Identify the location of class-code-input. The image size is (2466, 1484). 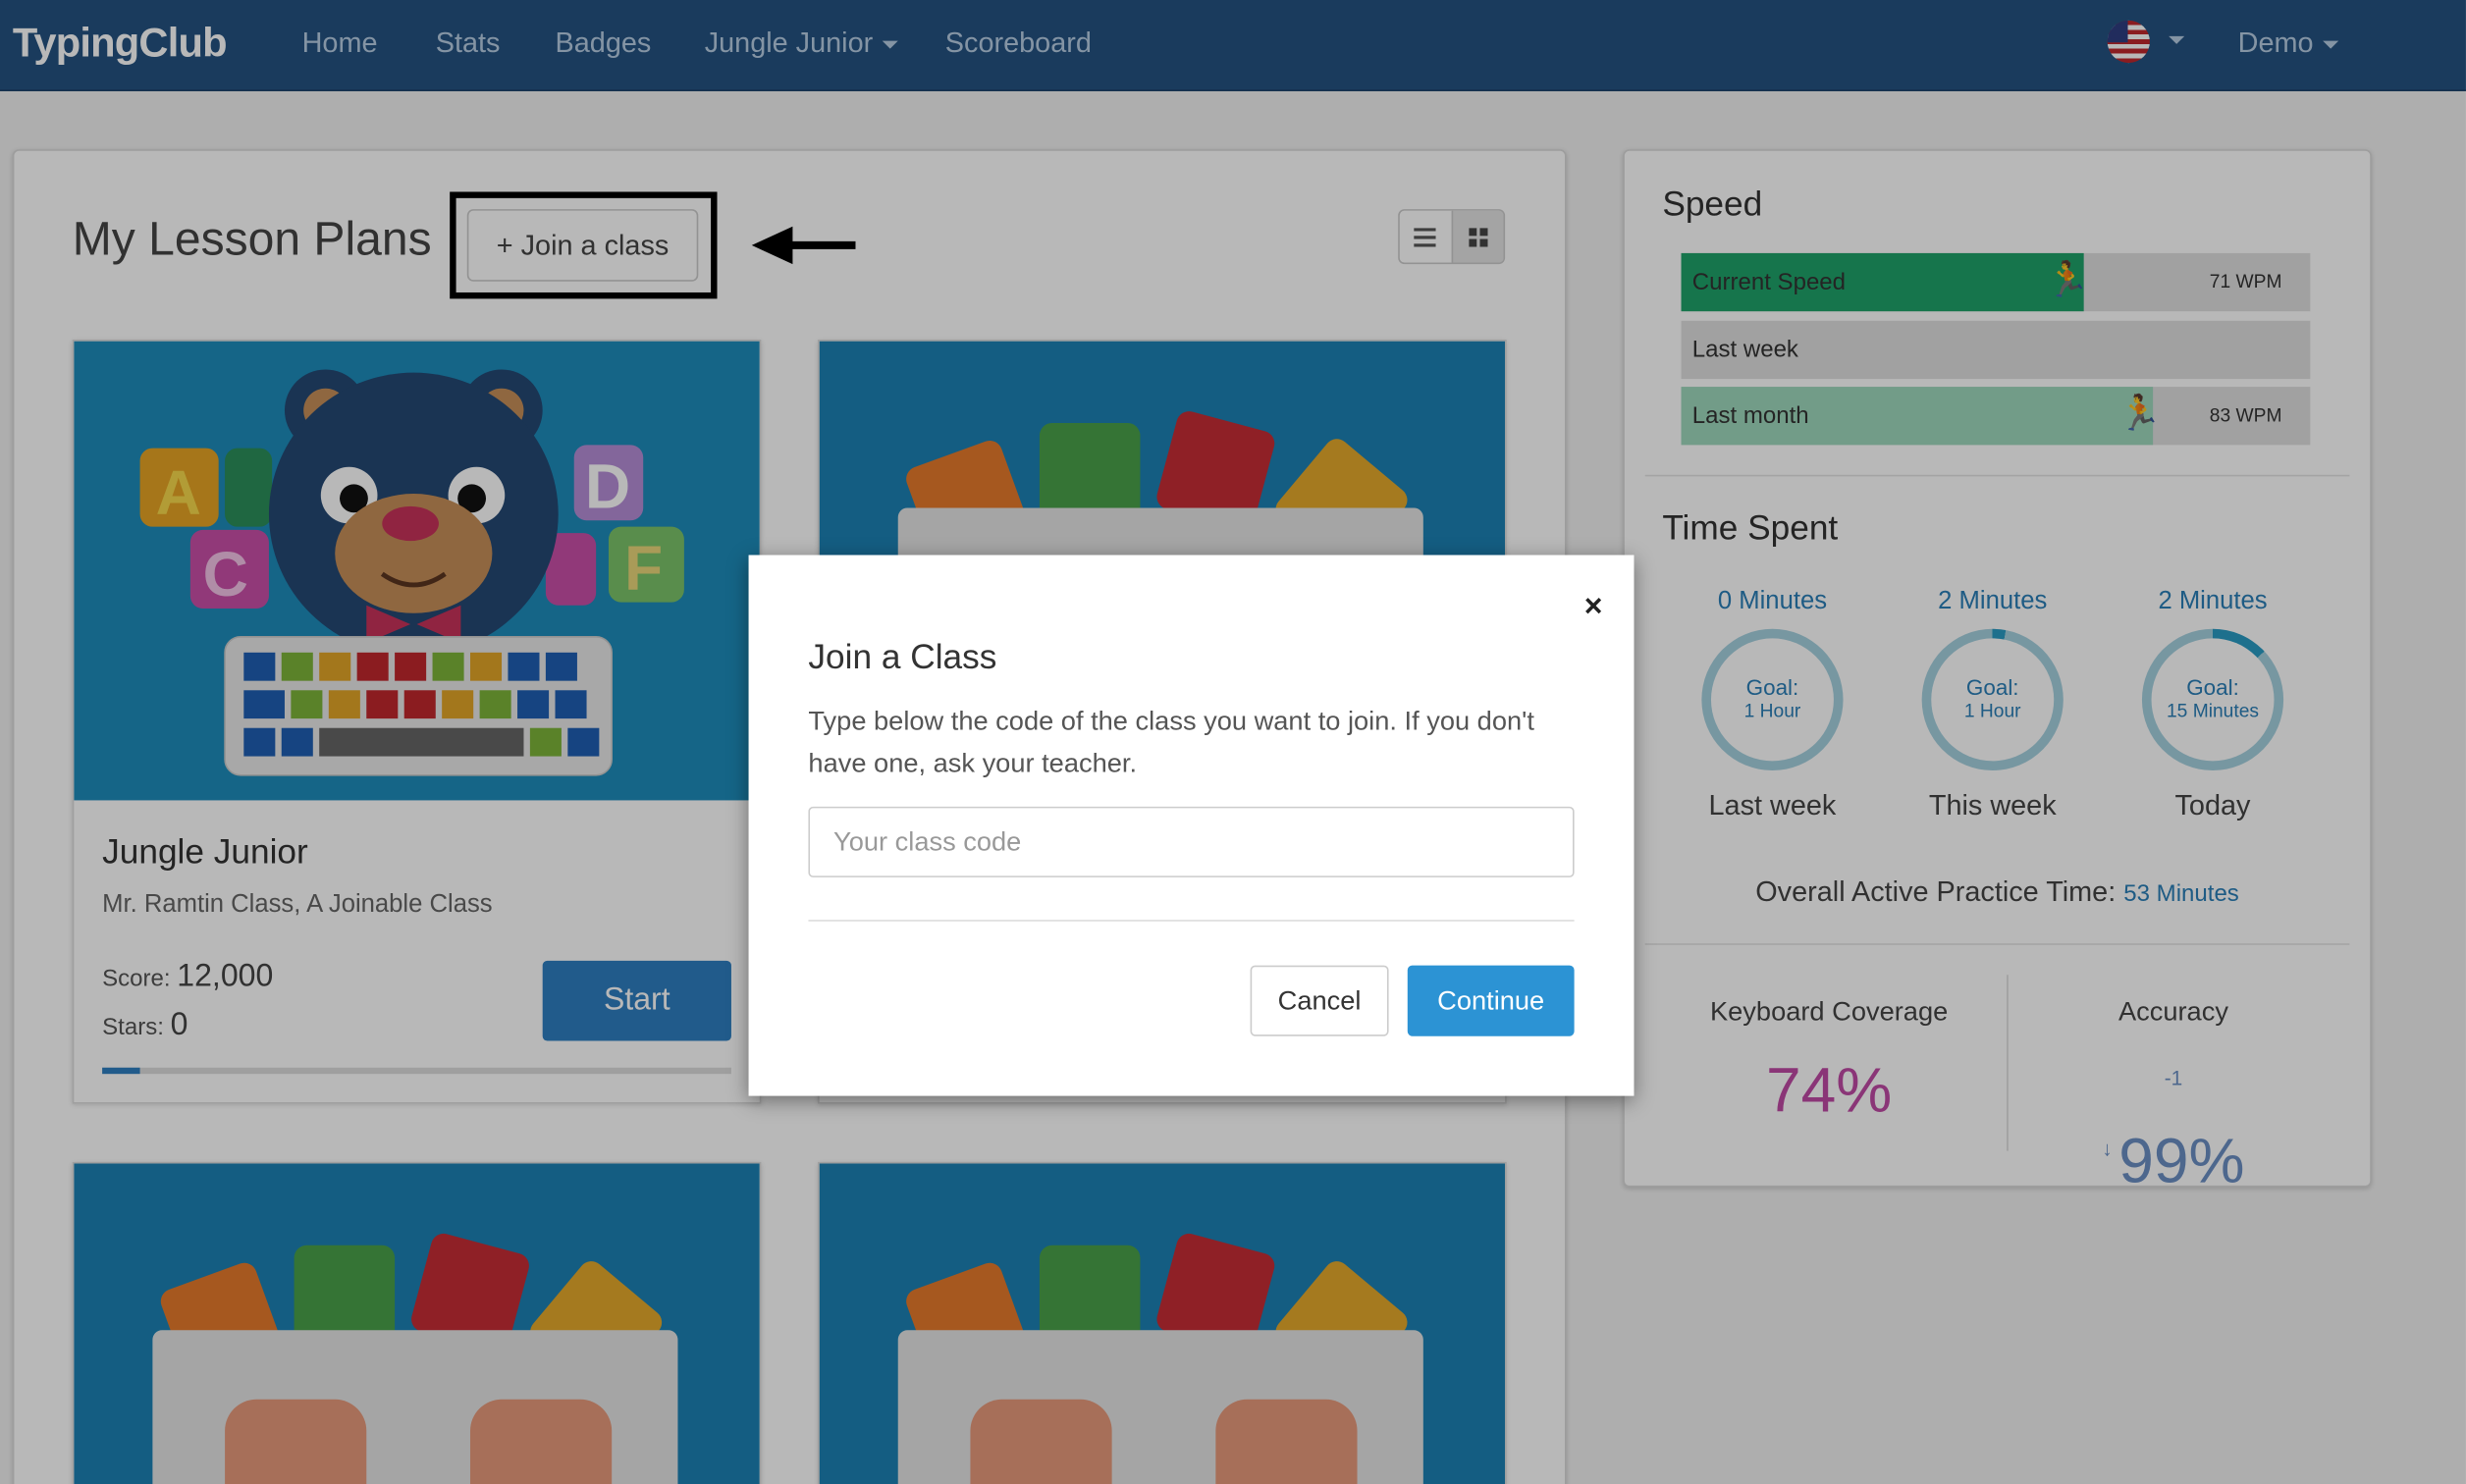
(1191, 841).